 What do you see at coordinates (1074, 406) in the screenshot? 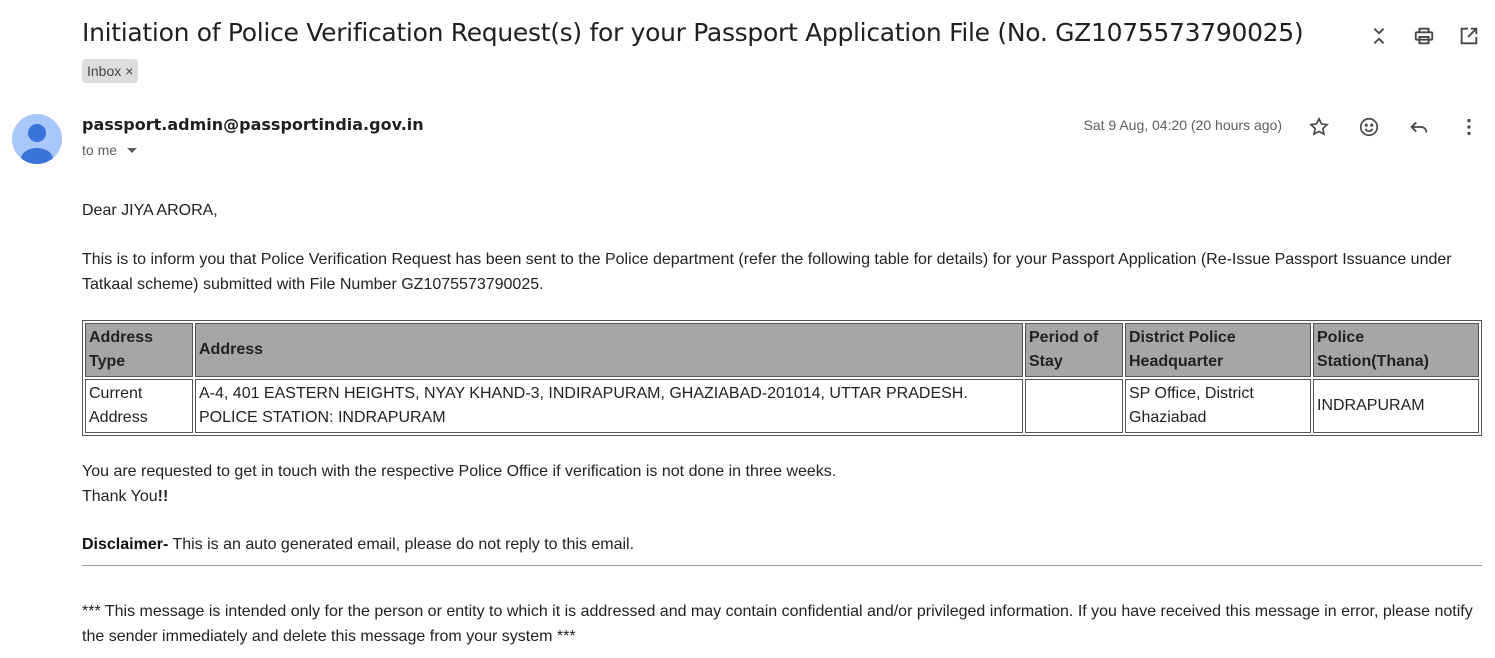
I see `cell-period-of-stay` at bounding box center [1074, 406].